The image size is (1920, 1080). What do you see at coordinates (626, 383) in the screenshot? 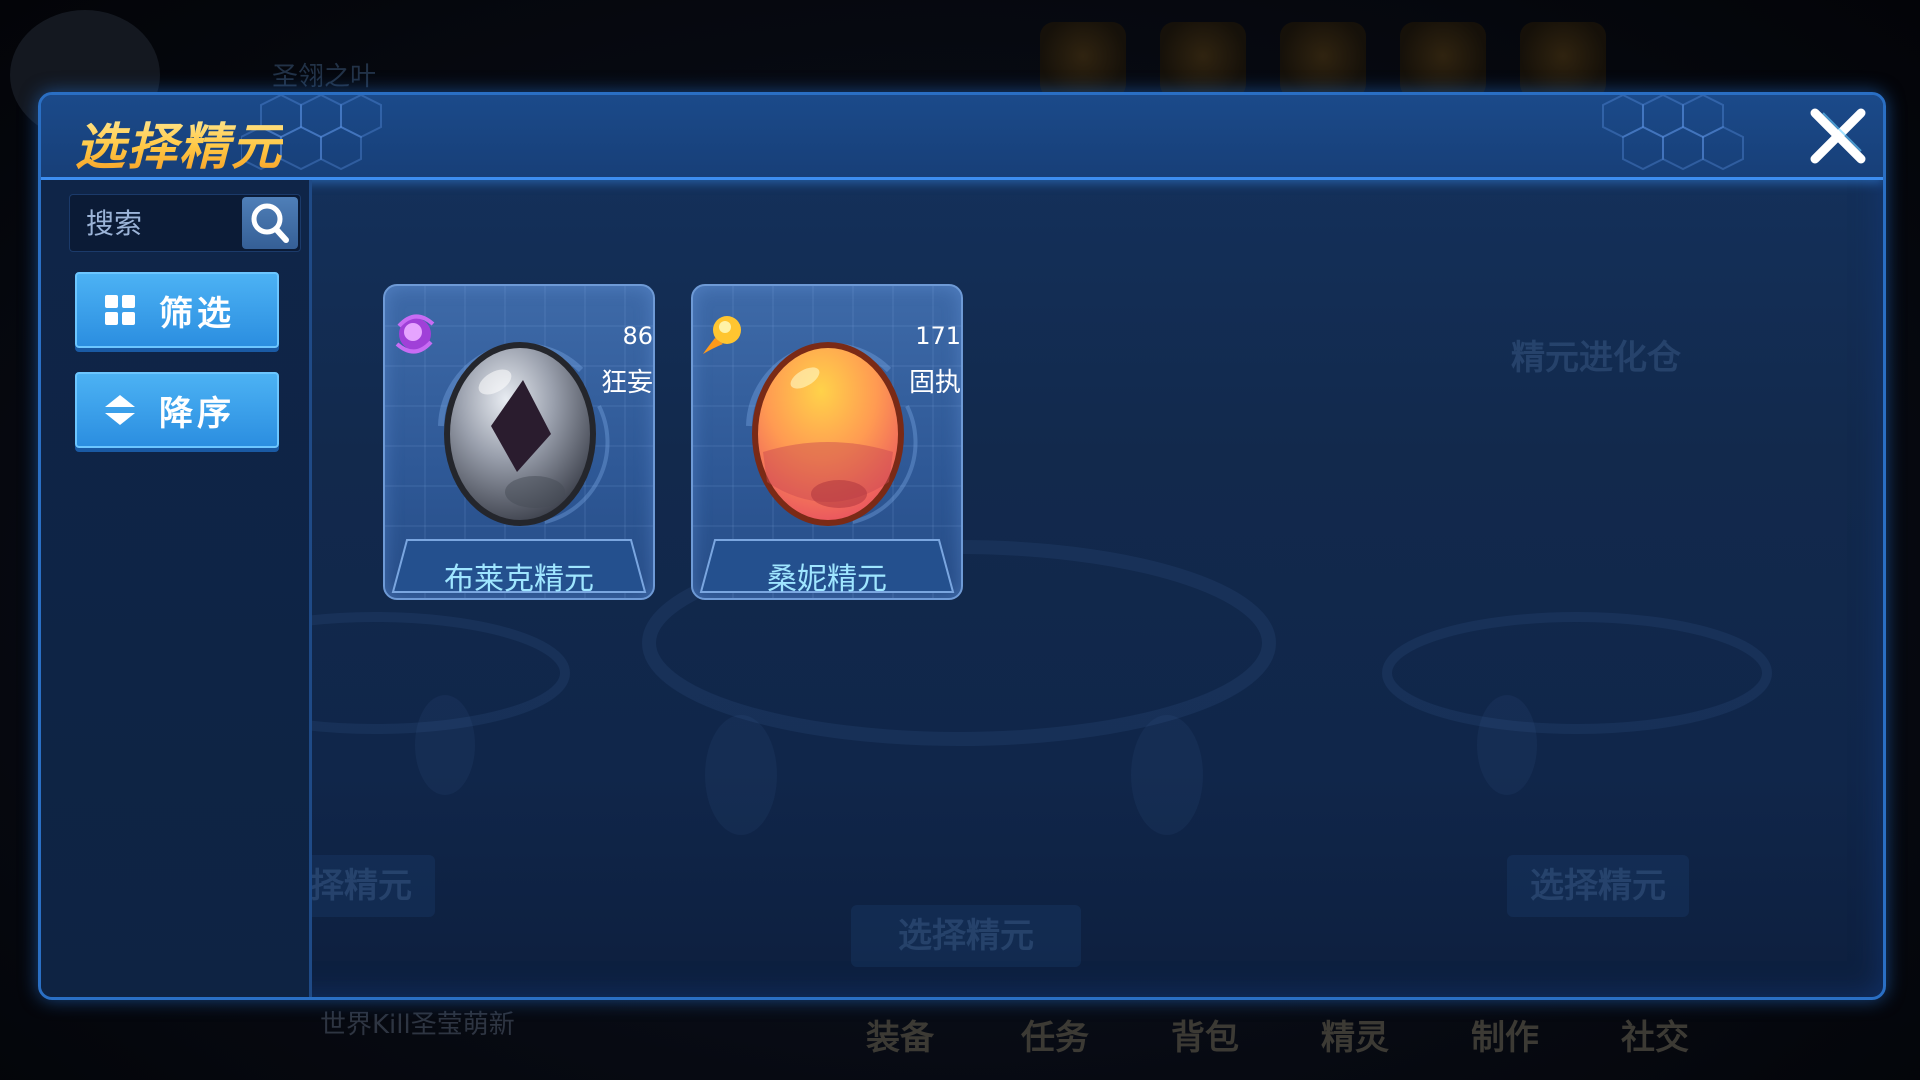
I see `card-nature: 狂妄` at bounding box center [626, 383].